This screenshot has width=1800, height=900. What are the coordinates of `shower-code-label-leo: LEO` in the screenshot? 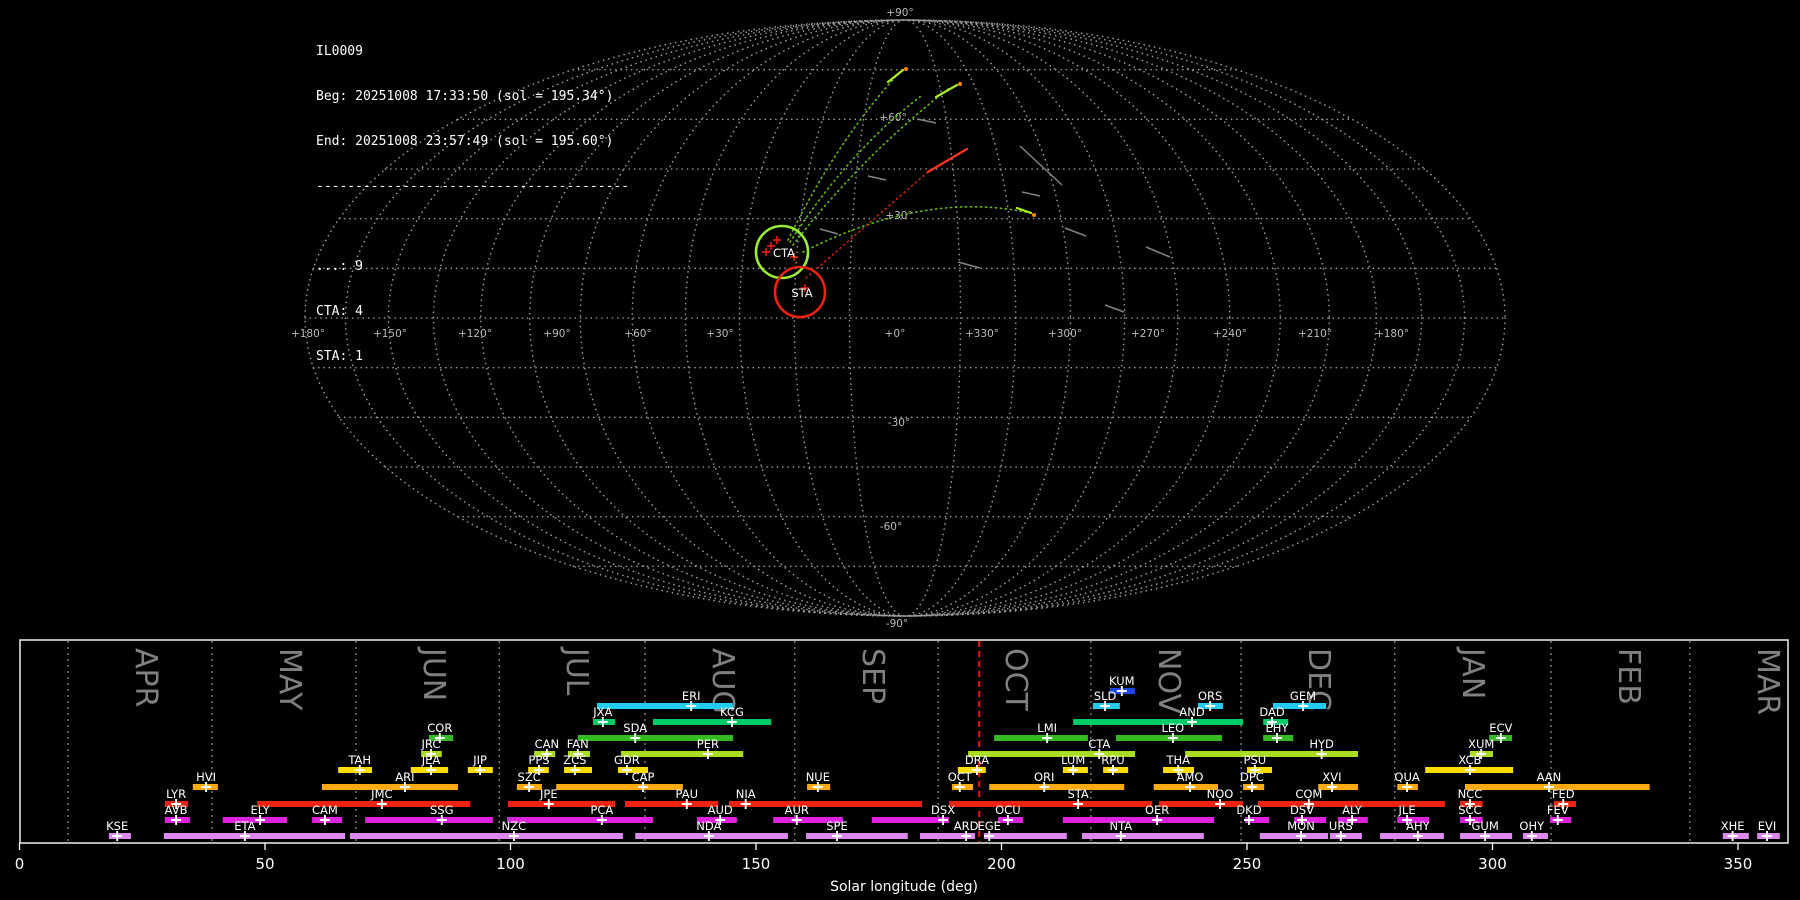 It's located at (1172, 728).